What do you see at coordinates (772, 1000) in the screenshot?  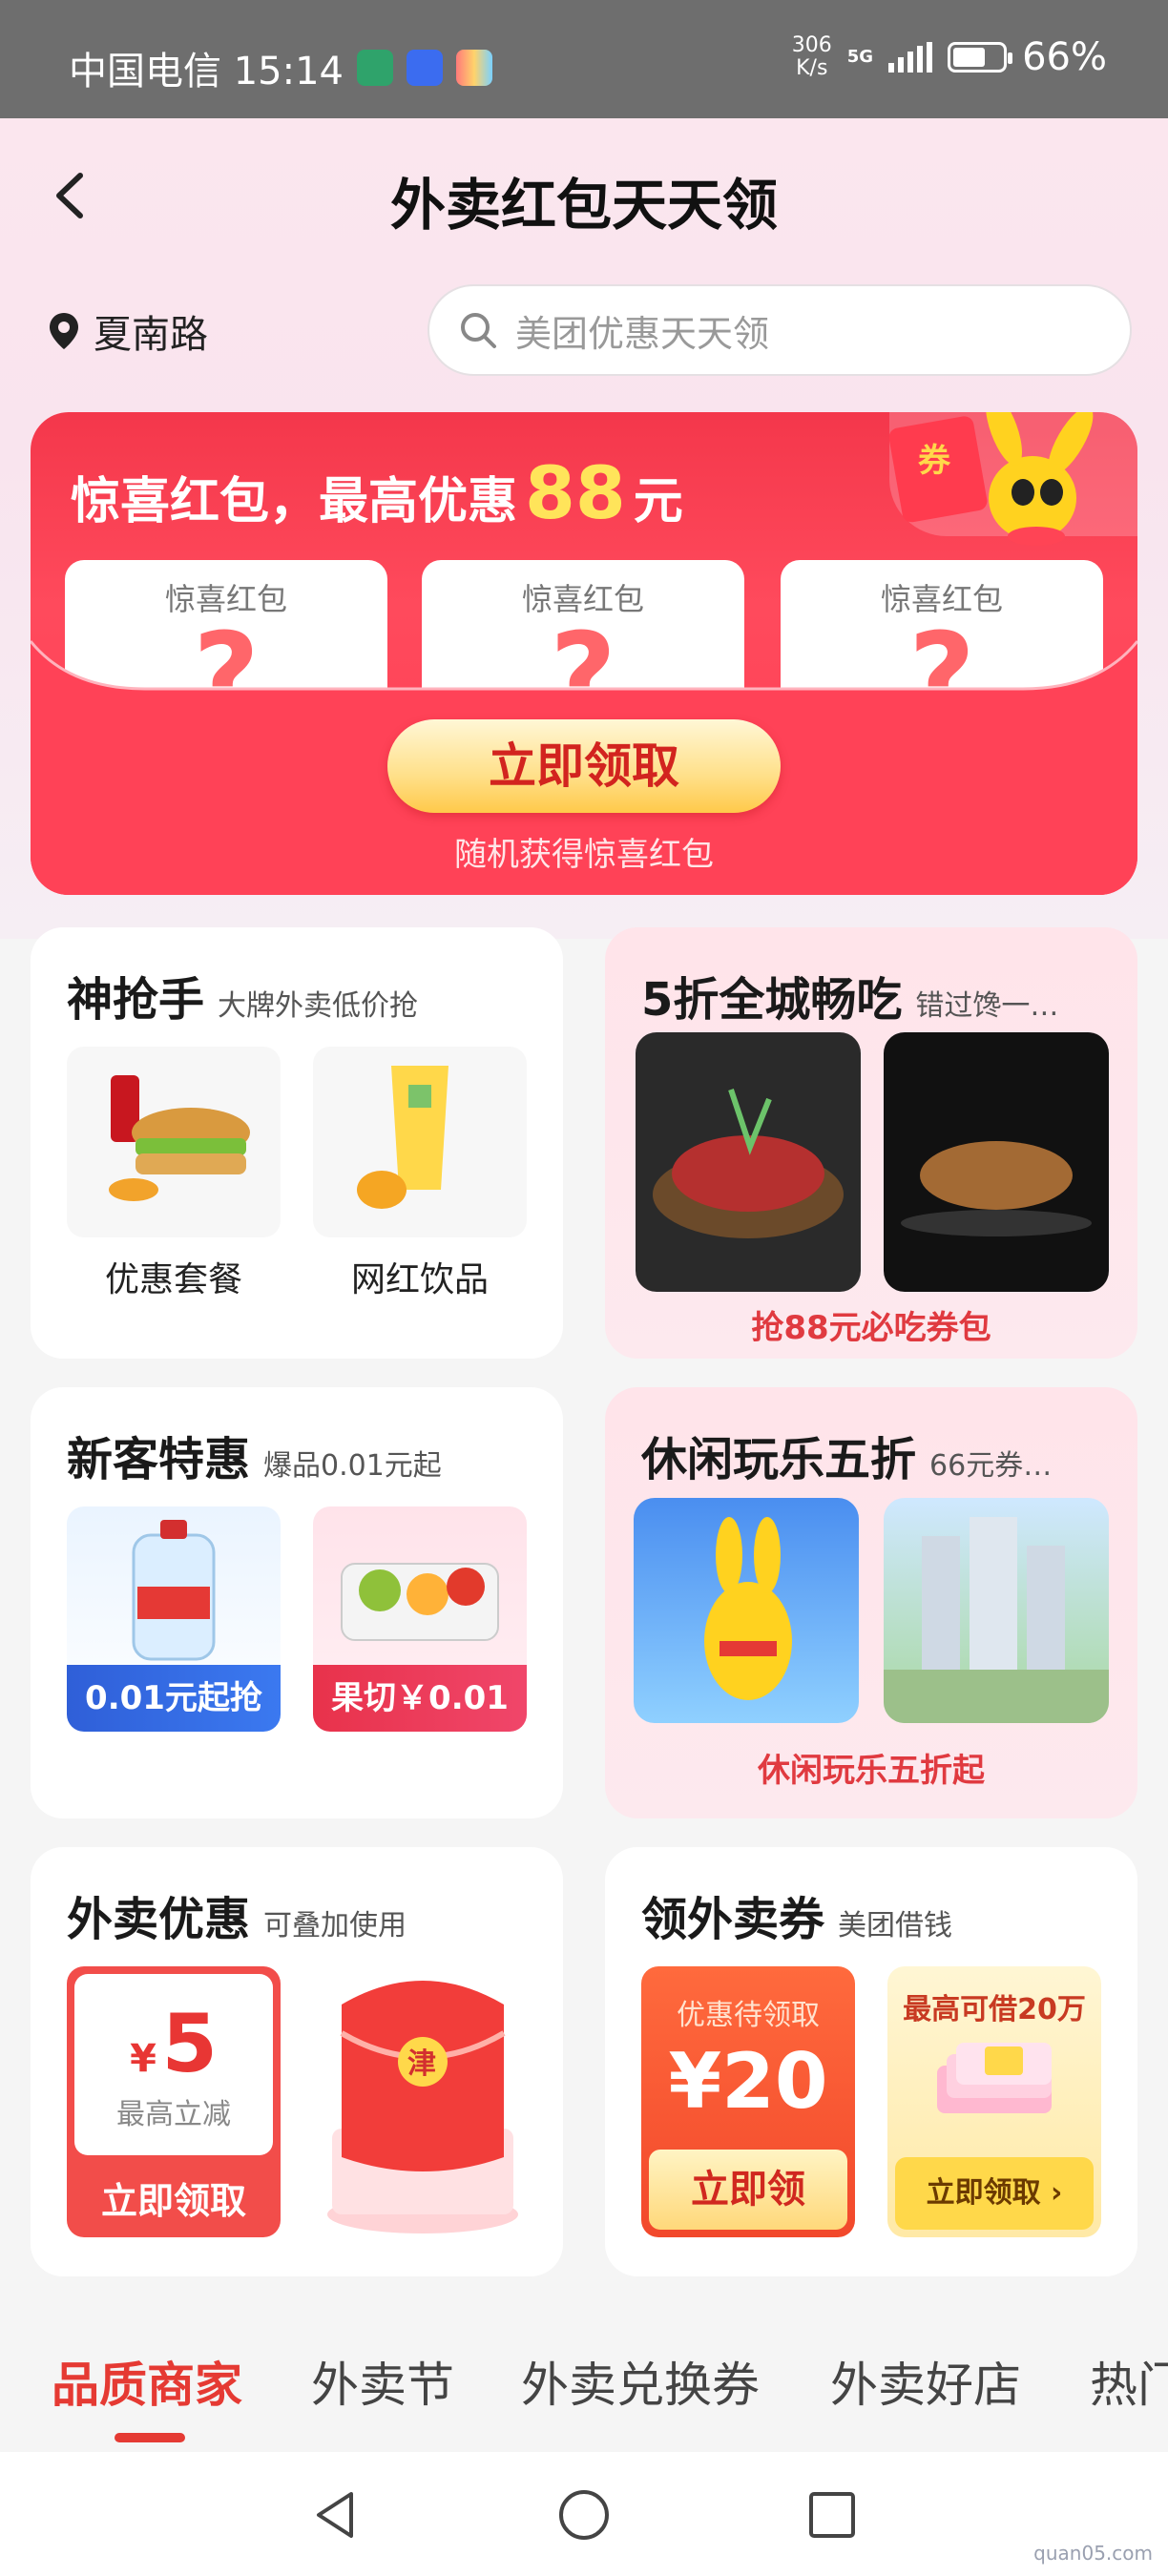 I see `card-title: 5折全城畅吃` at bounding box center [772, 1000].